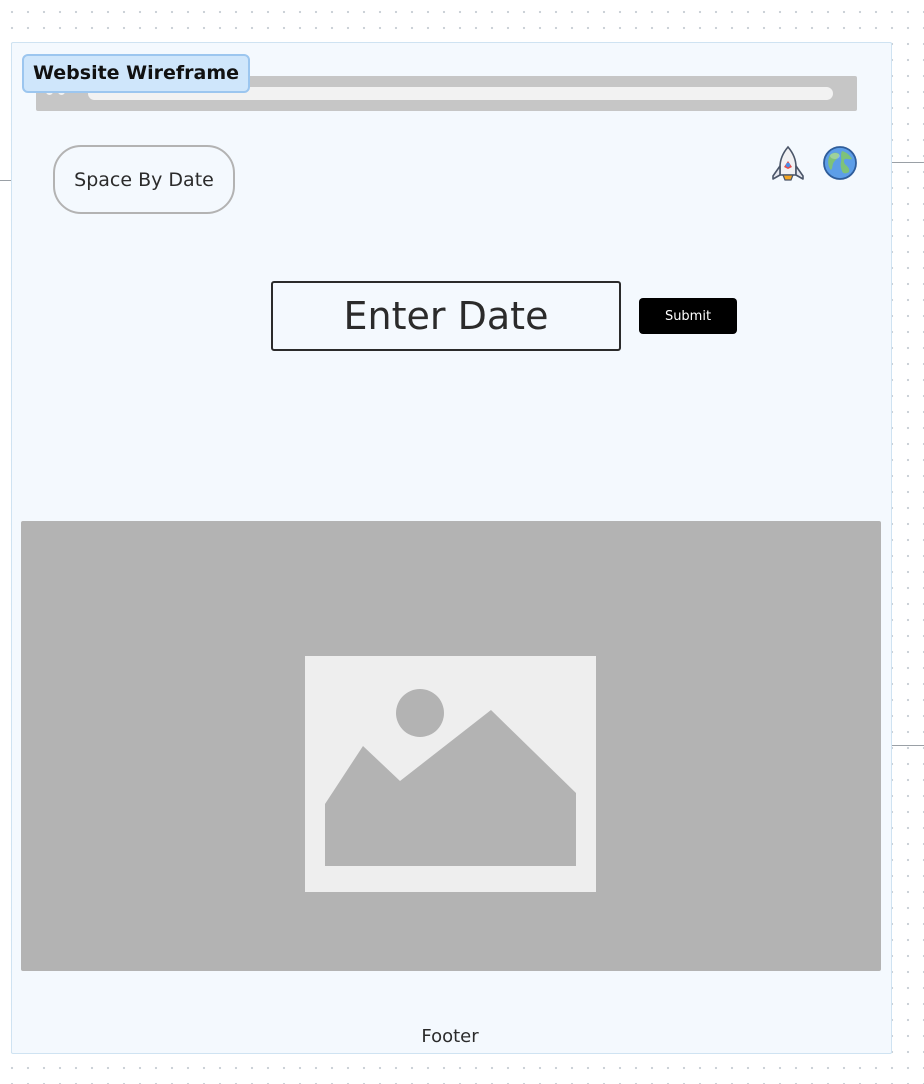 The height and width of the screenshot is (1084, 924). I want to click on site-logo: Space By Date, so click(144, 179).